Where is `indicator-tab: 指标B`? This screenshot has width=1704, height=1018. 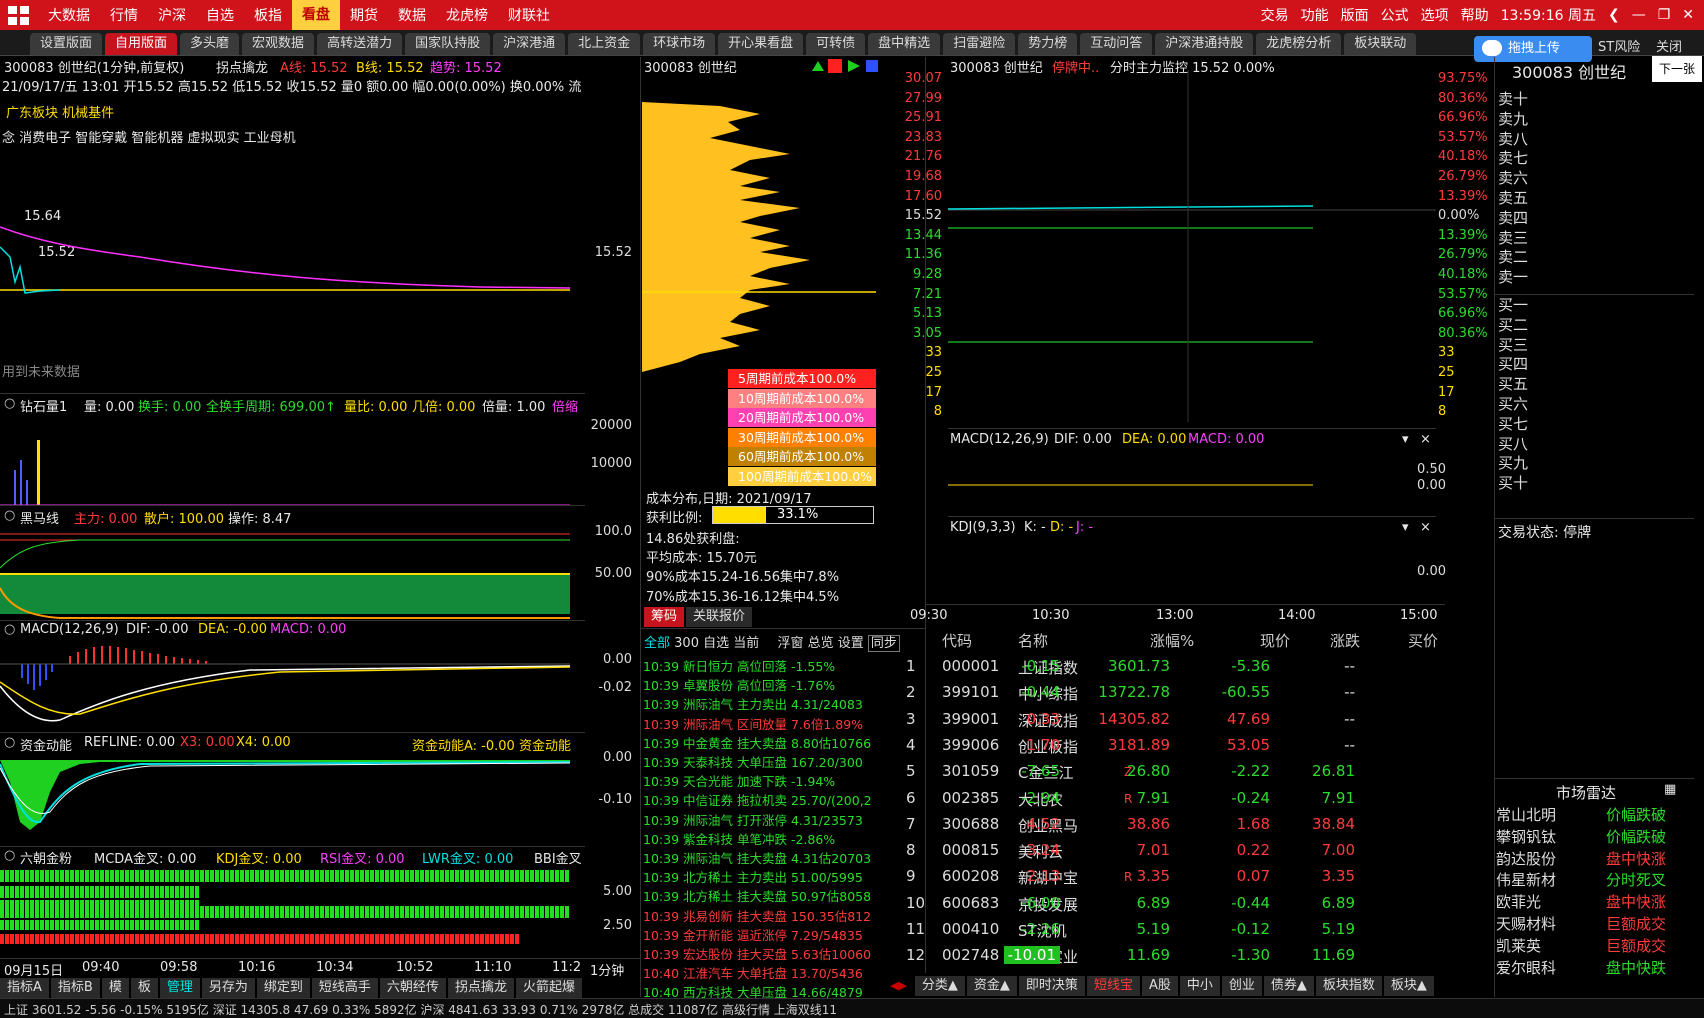 indicator-tab: 指标B is located at coordinates (75, 988).